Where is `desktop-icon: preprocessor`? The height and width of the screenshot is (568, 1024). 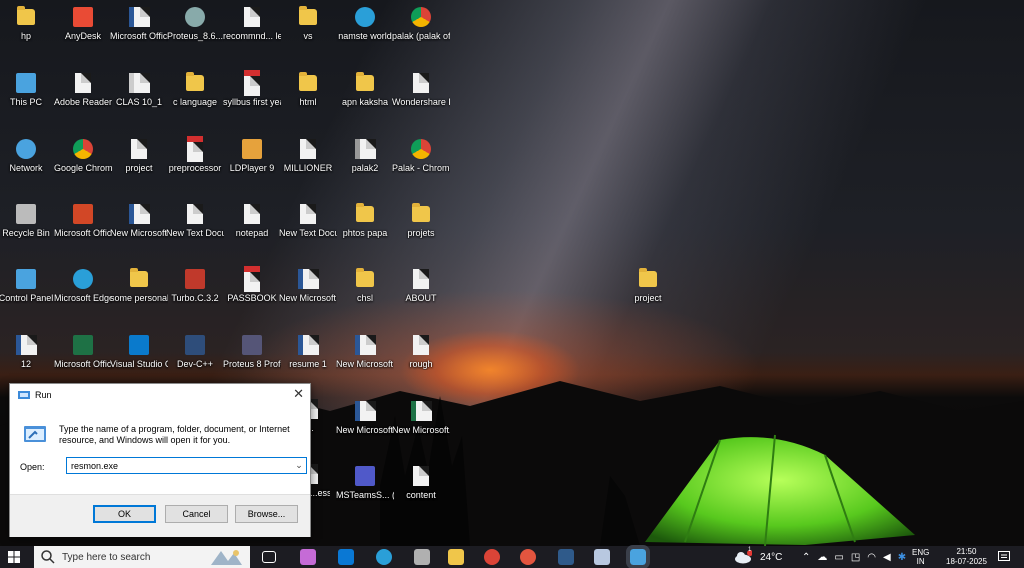 desktop-icon: preprocessor is located at coordinates (195, 155).